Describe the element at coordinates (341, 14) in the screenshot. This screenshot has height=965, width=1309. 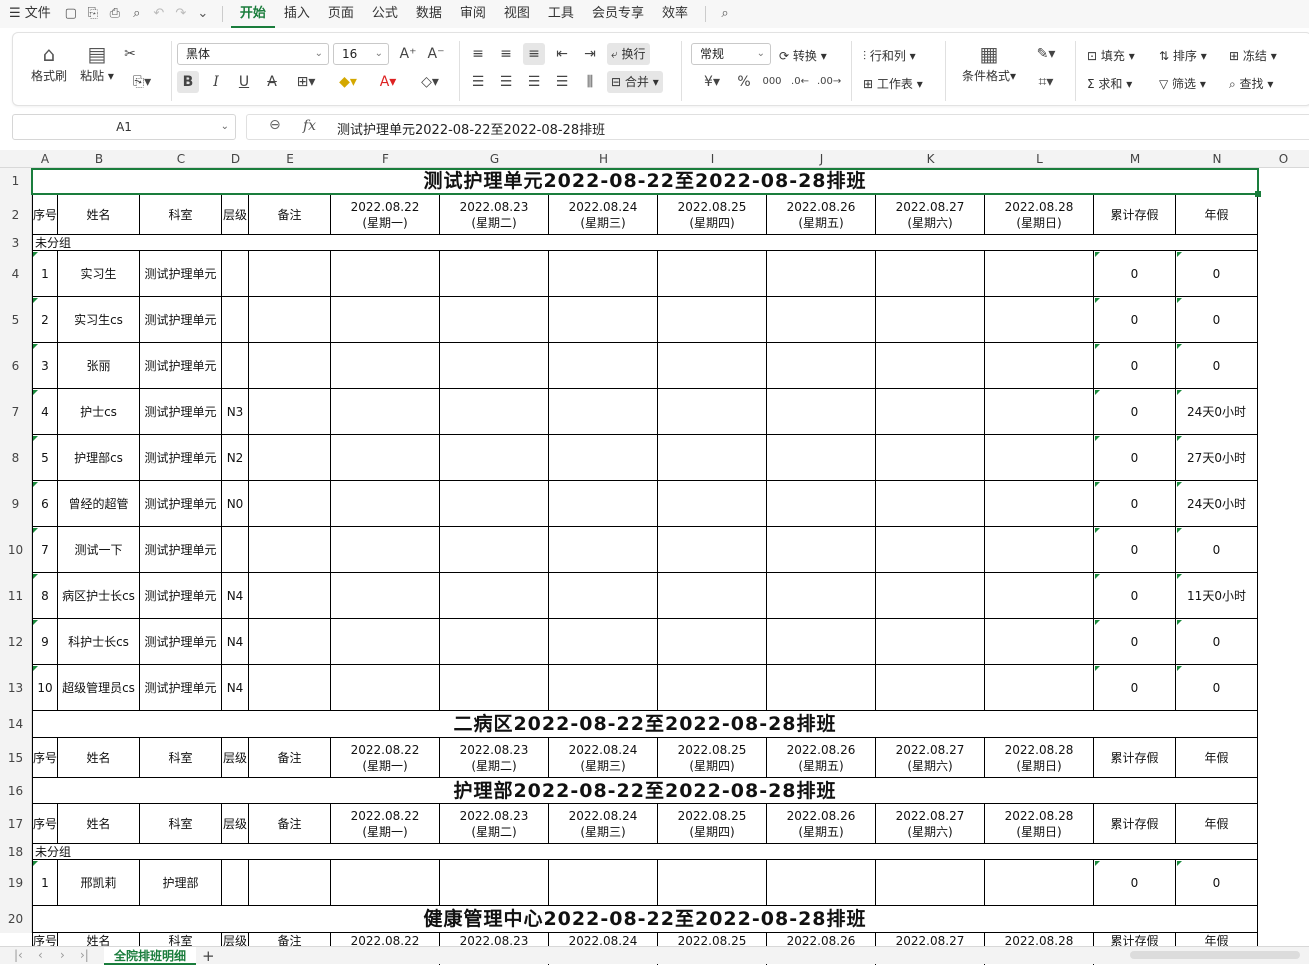
I see `menu-tab-2: 页面` at that location.